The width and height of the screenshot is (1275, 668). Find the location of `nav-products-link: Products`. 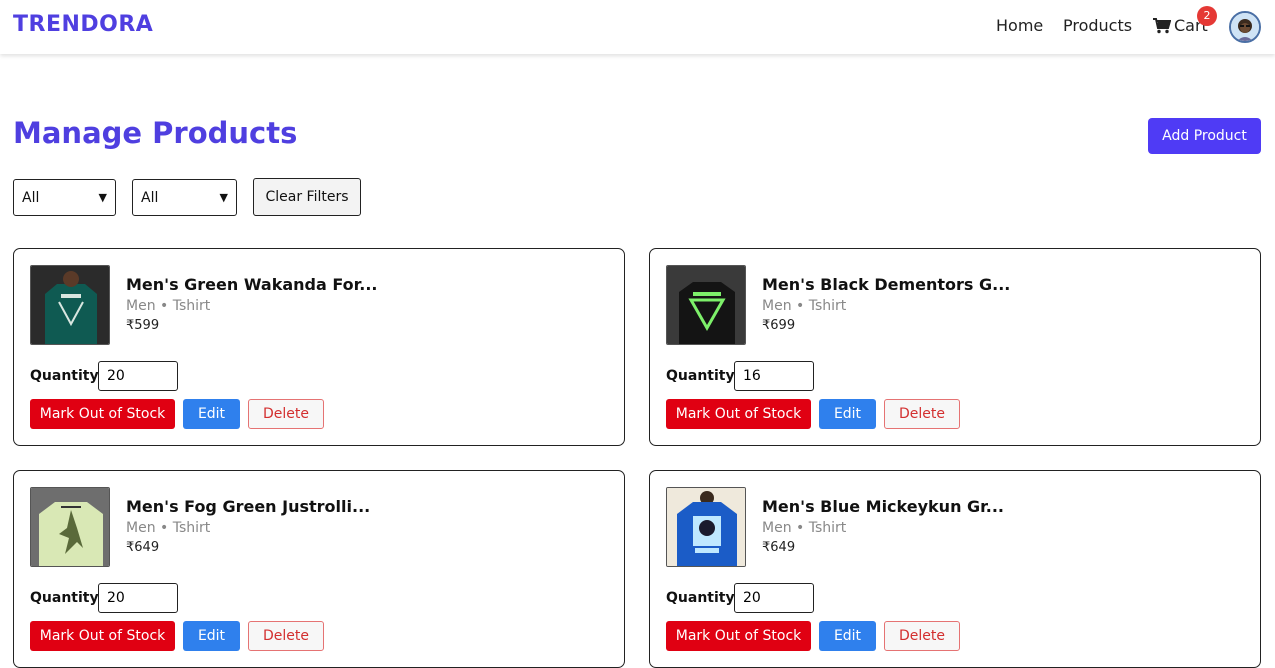

nav-products-link: Products is located at coordinates (1097, 25).